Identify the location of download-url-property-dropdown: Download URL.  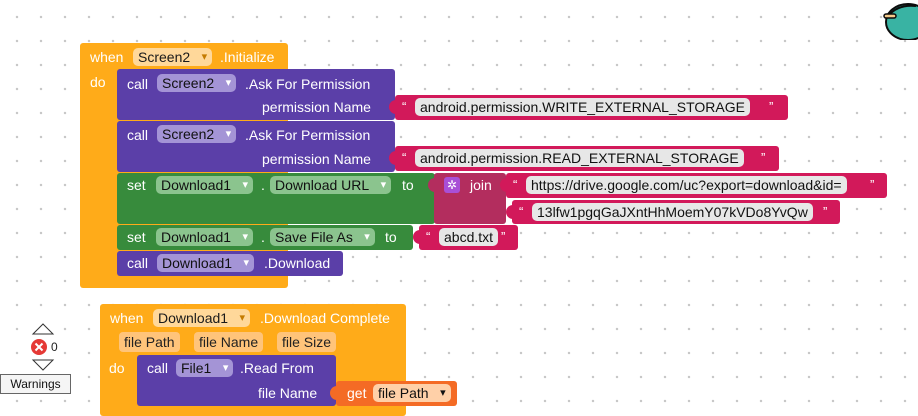
(331, 185).